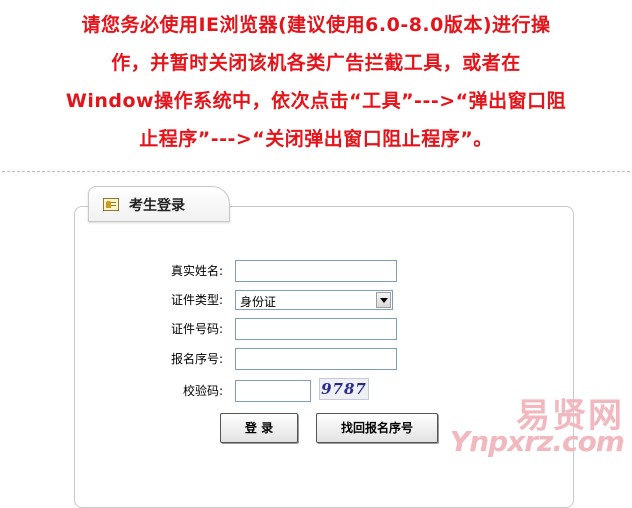 The height and width of the screenshot is (508, 632). Describe the element at coordinates (196, 329) in the screenshot. I see `id-number-label: 证件号码:` at that location.